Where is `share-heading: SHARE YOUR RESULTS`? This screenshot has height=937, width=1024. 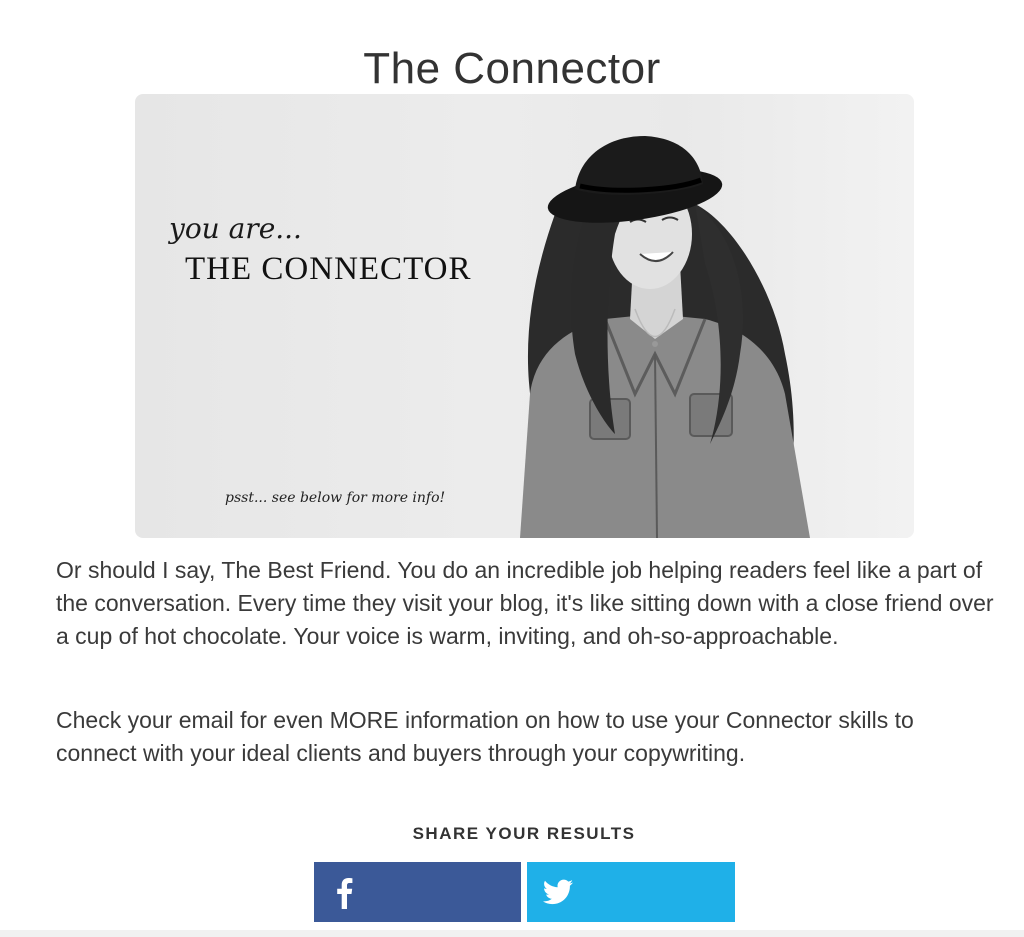
share-heading: SHARE YOUR RESULTS is located at coordinates (524, 833).